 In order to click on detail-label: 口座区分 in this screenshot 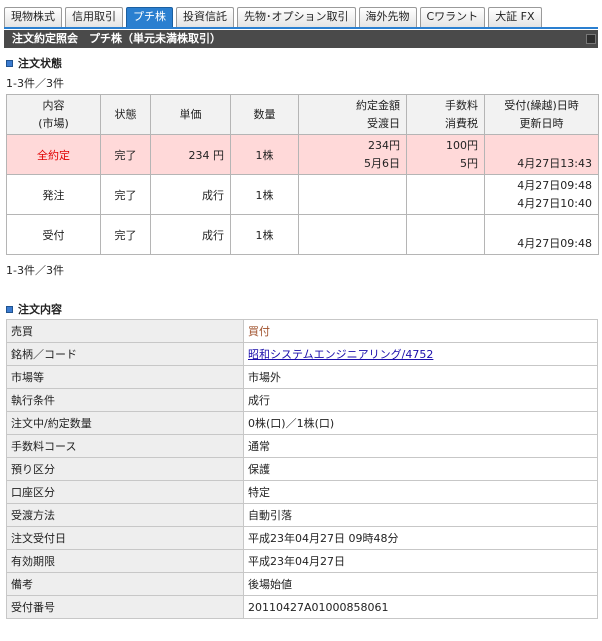, I will do `click(125, 492)`.